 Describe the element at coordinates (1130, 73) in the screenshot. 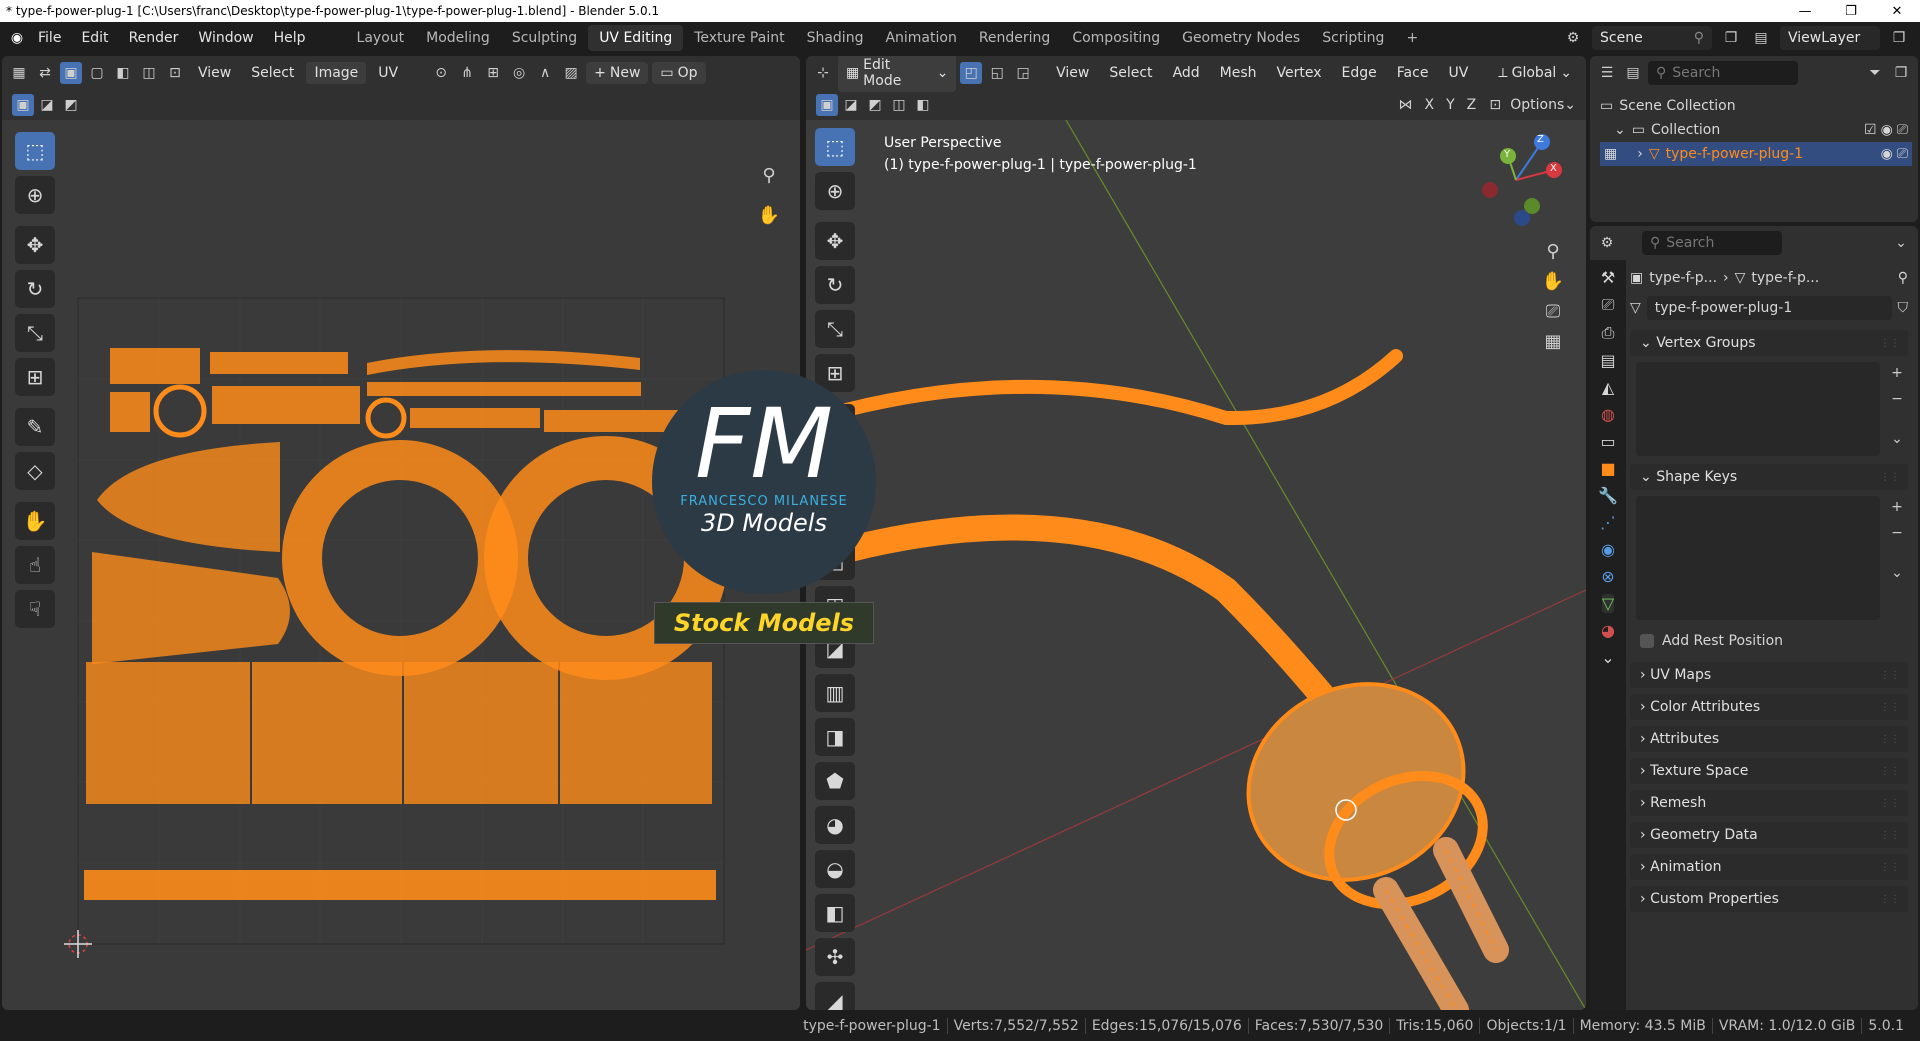

I see `vp-menu-select: Select` at that location.